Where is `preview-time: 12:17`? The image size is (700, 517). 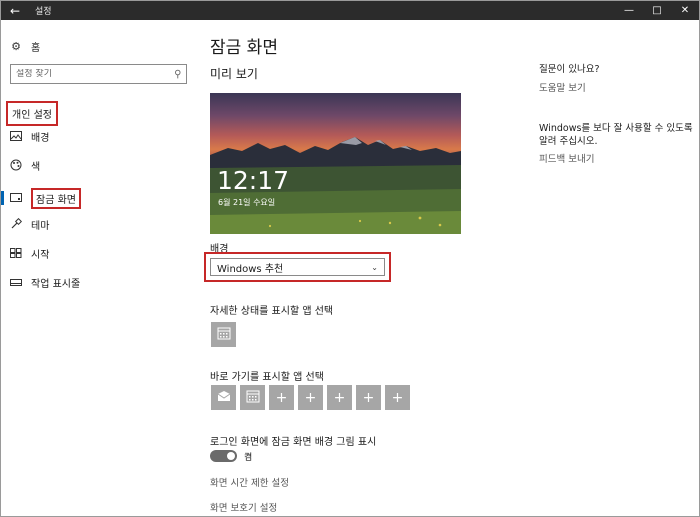 preview-time: 12:17 is located at coordinates (253, 180).